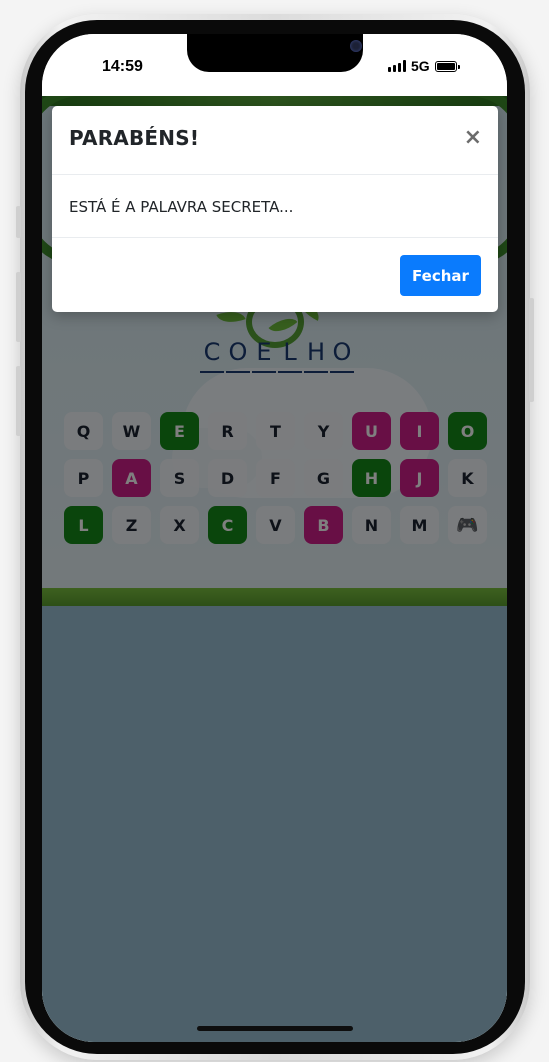 The width and height of the screenshot is (549, 1062). I want to click on signal-icon, so click(397, 66).